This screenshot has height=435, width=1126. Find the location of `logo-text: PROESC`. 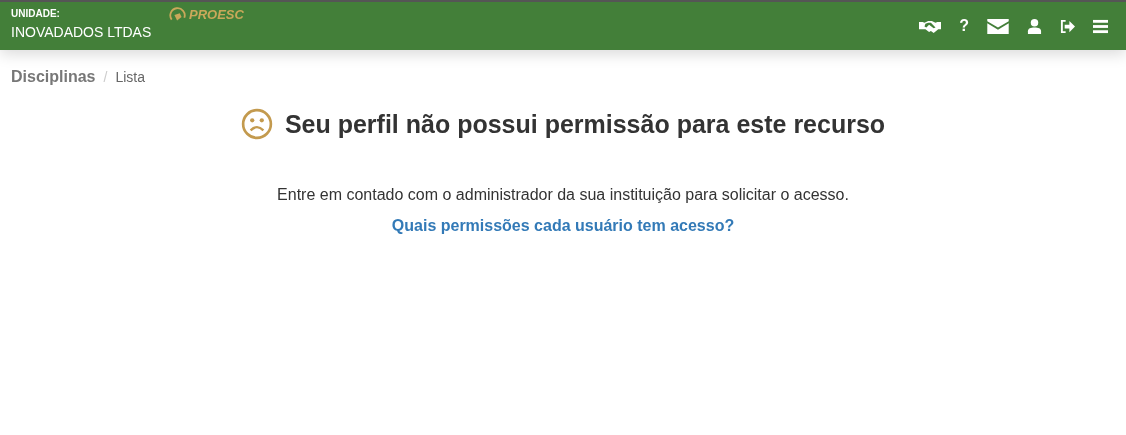

logo-text: PROESC is located at coordinates (216, 14).